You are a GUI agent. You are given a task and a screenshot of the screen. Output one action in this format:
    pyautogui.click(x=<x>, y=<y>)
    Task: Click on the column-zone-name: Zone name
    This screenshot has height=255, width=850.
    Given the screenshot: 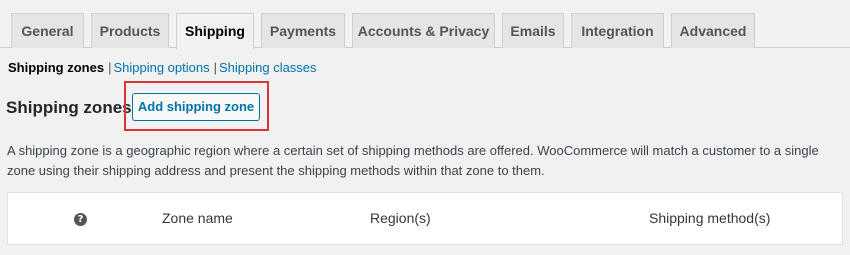 What is the action you would take?
    pyautogui.click(x=197, y=218)
    